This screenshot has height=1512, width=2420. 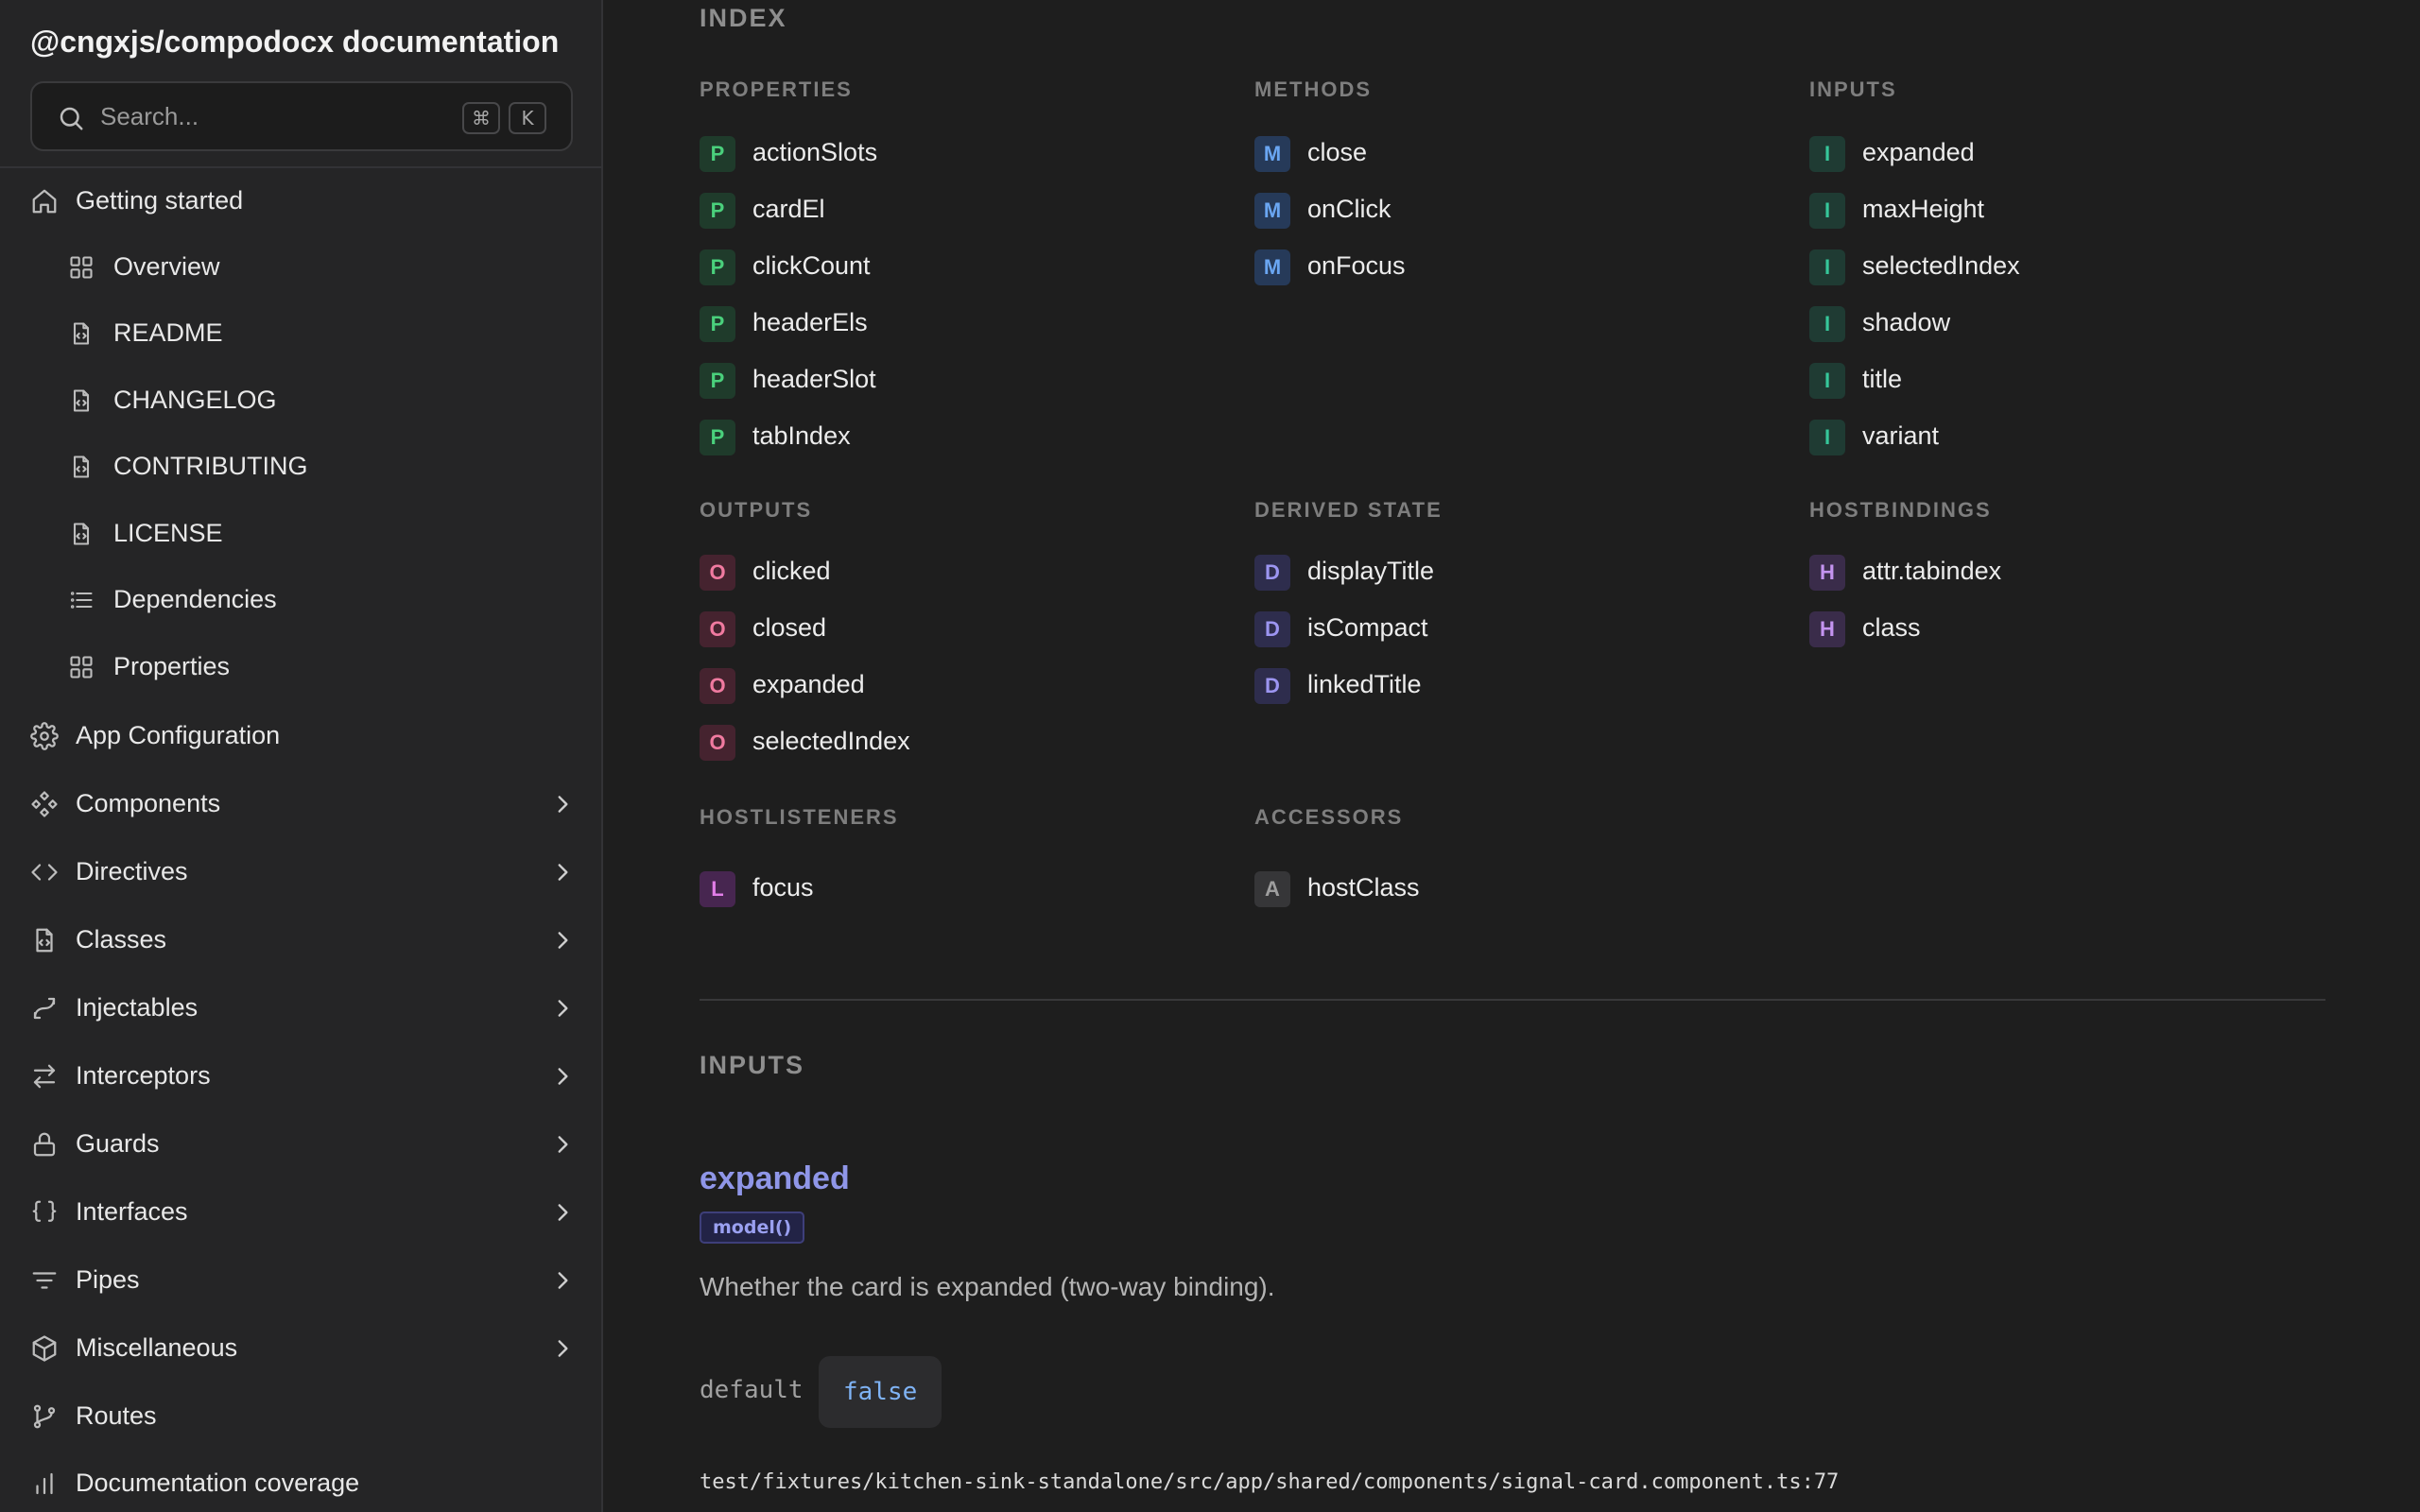 What do you see at coordinates (1313, 89) in the screenshot?
I see `index-group-title-methods: METHODS` at bounding box center [1313, 89].